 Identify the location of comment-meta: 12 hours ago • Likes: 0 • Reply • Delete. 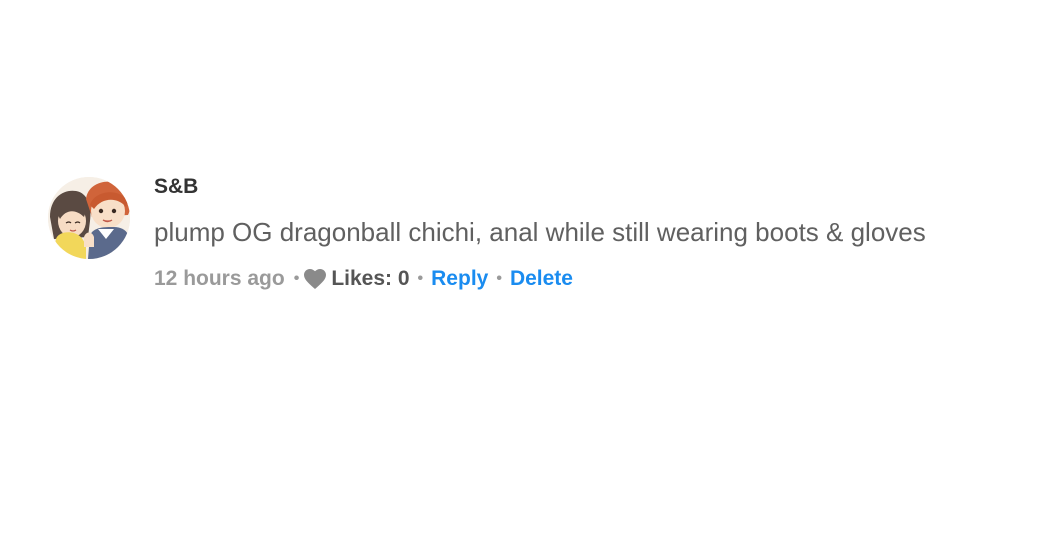
(540, 279).